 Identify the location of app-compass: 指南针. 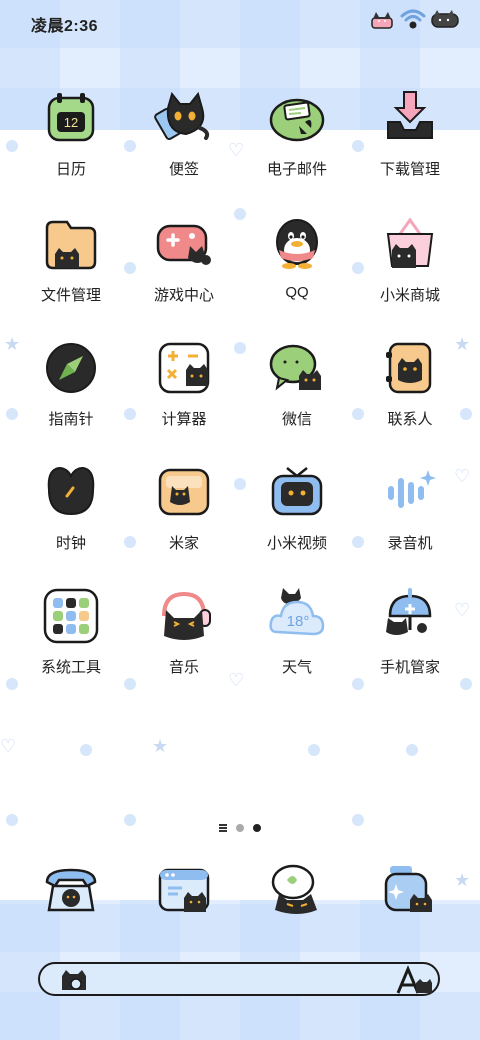
(71, 393).